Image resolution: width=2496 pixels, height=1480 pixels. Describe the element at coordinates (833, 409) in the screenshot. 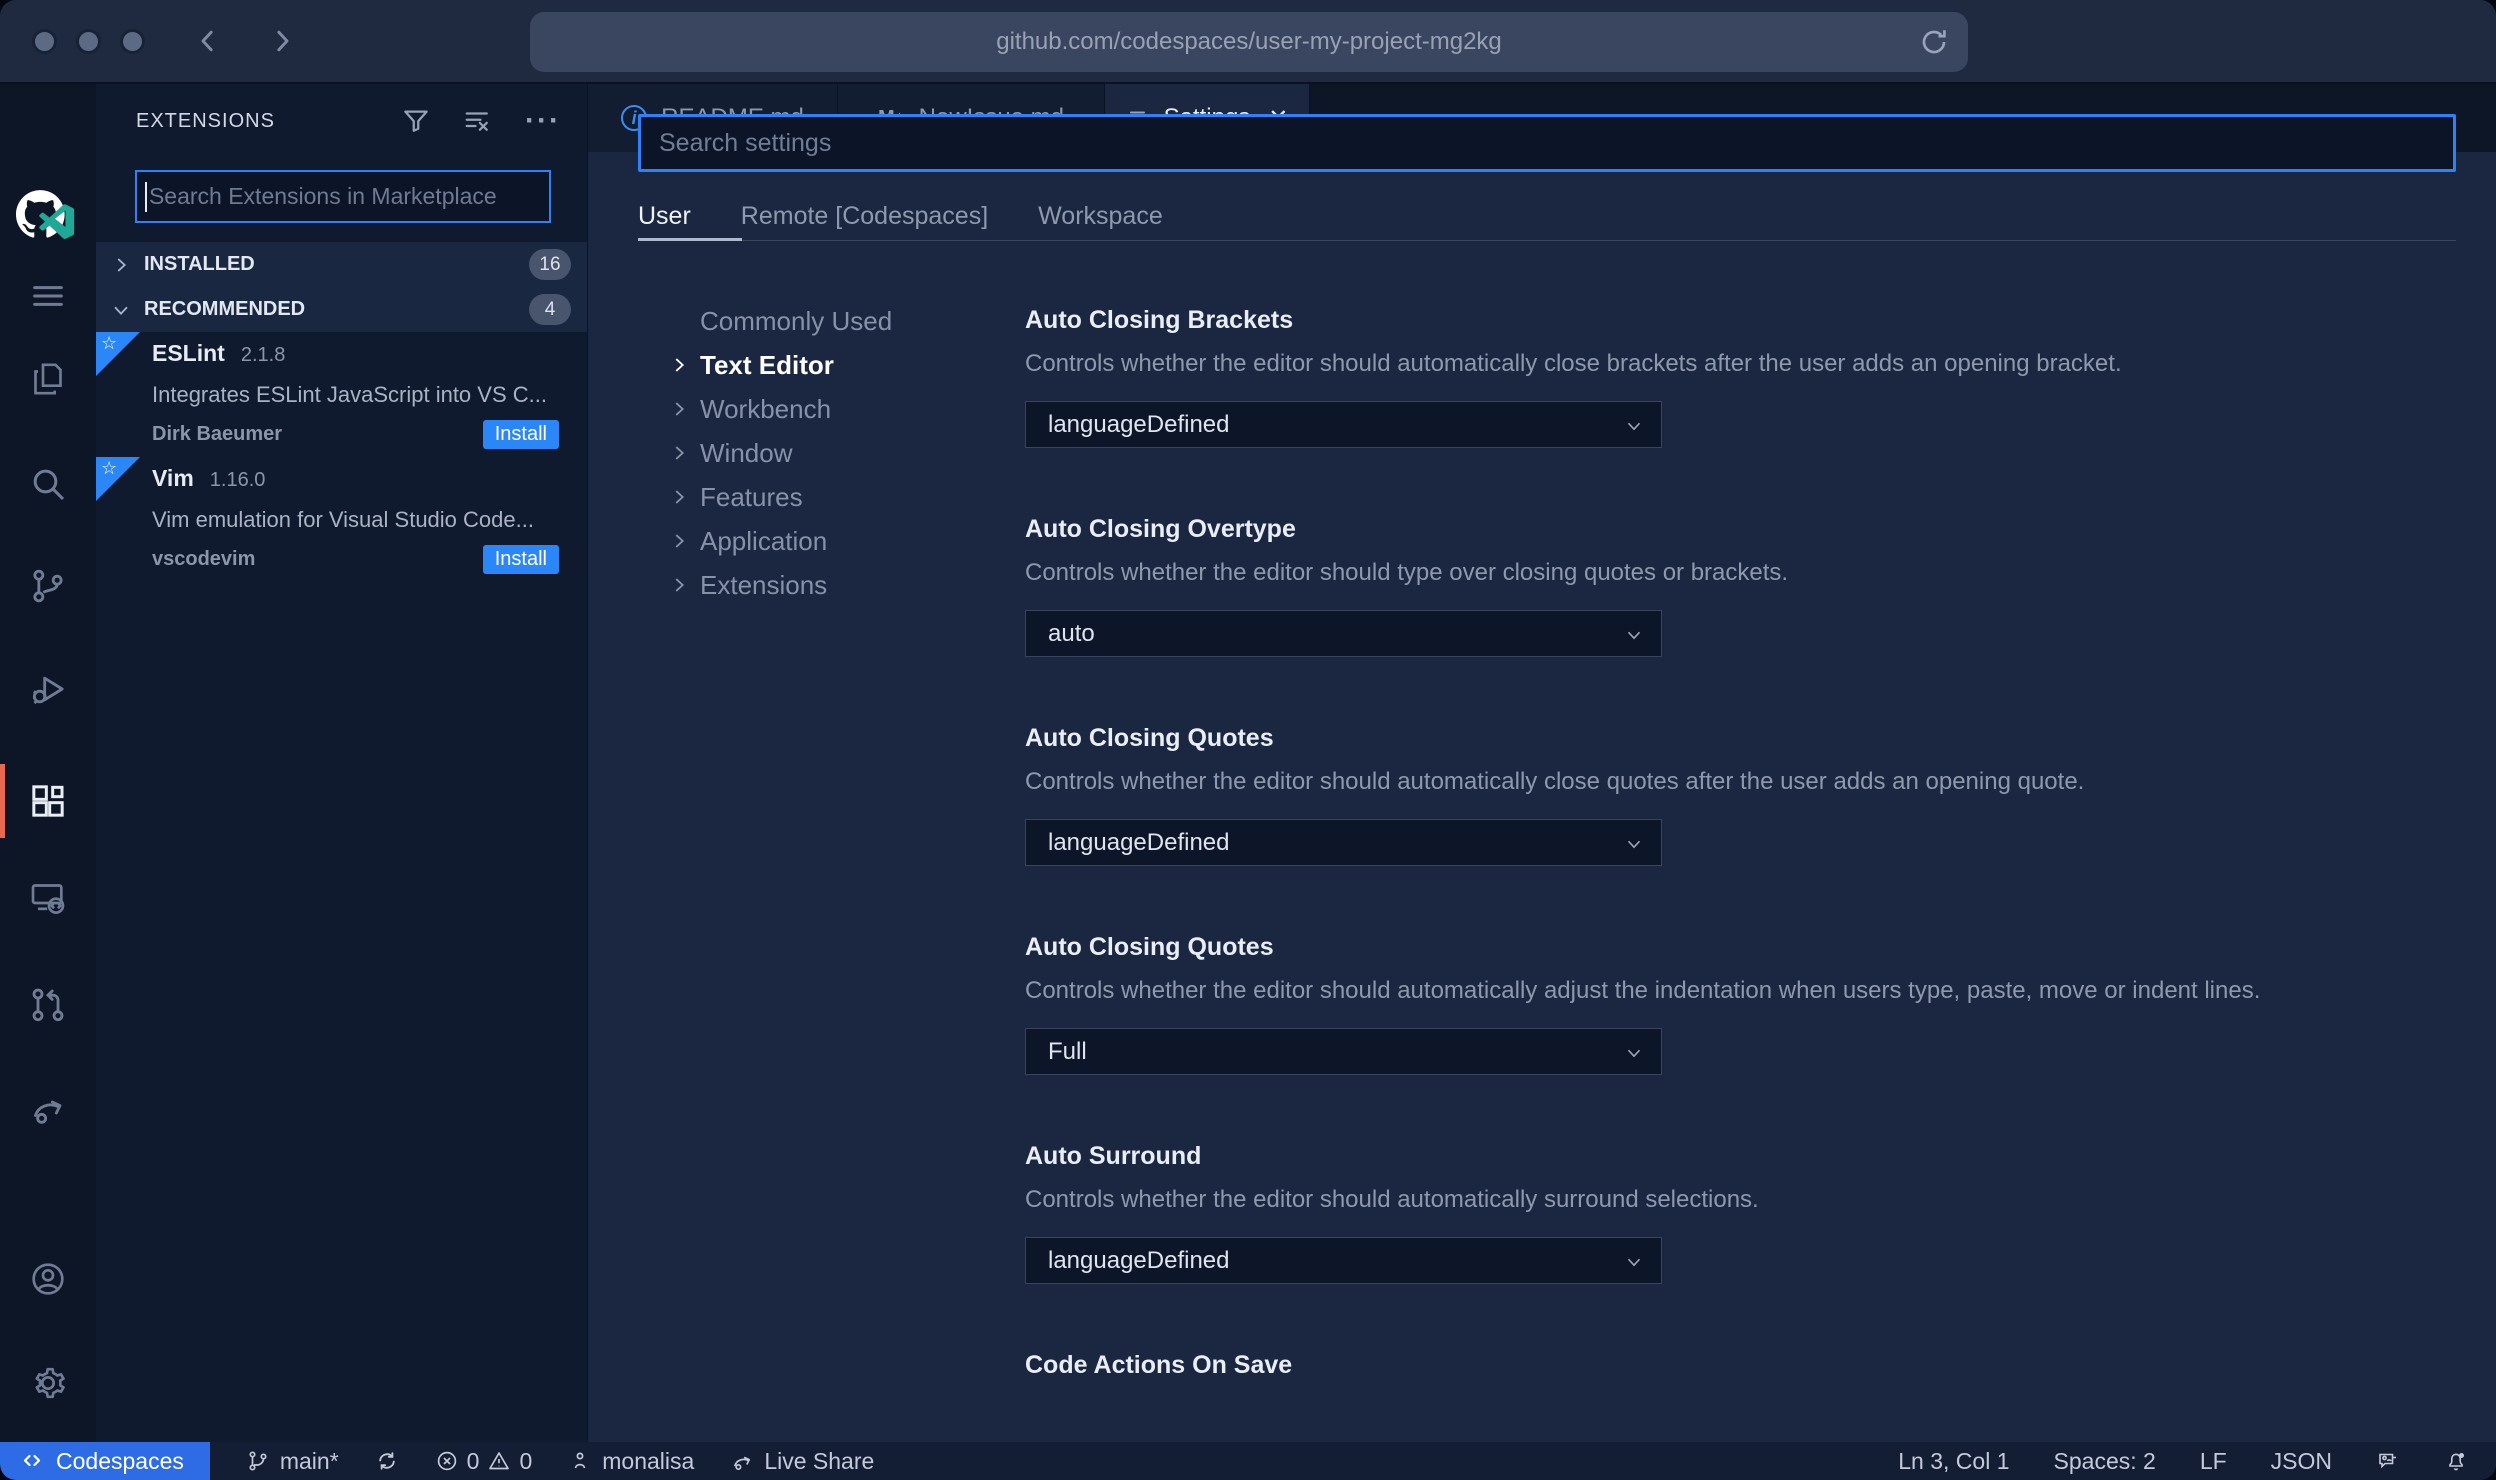

I see `toc-workbench: Workbench` at that location.